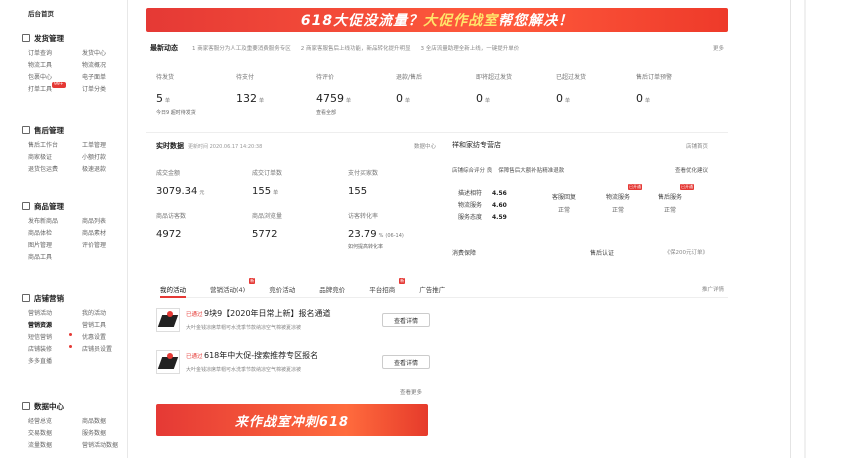 This screenshot has width=854, height=458. Describe the element at coordinates (602, 252) in the screenshot. I see `aftersale-cert: 售后认证` at that location.